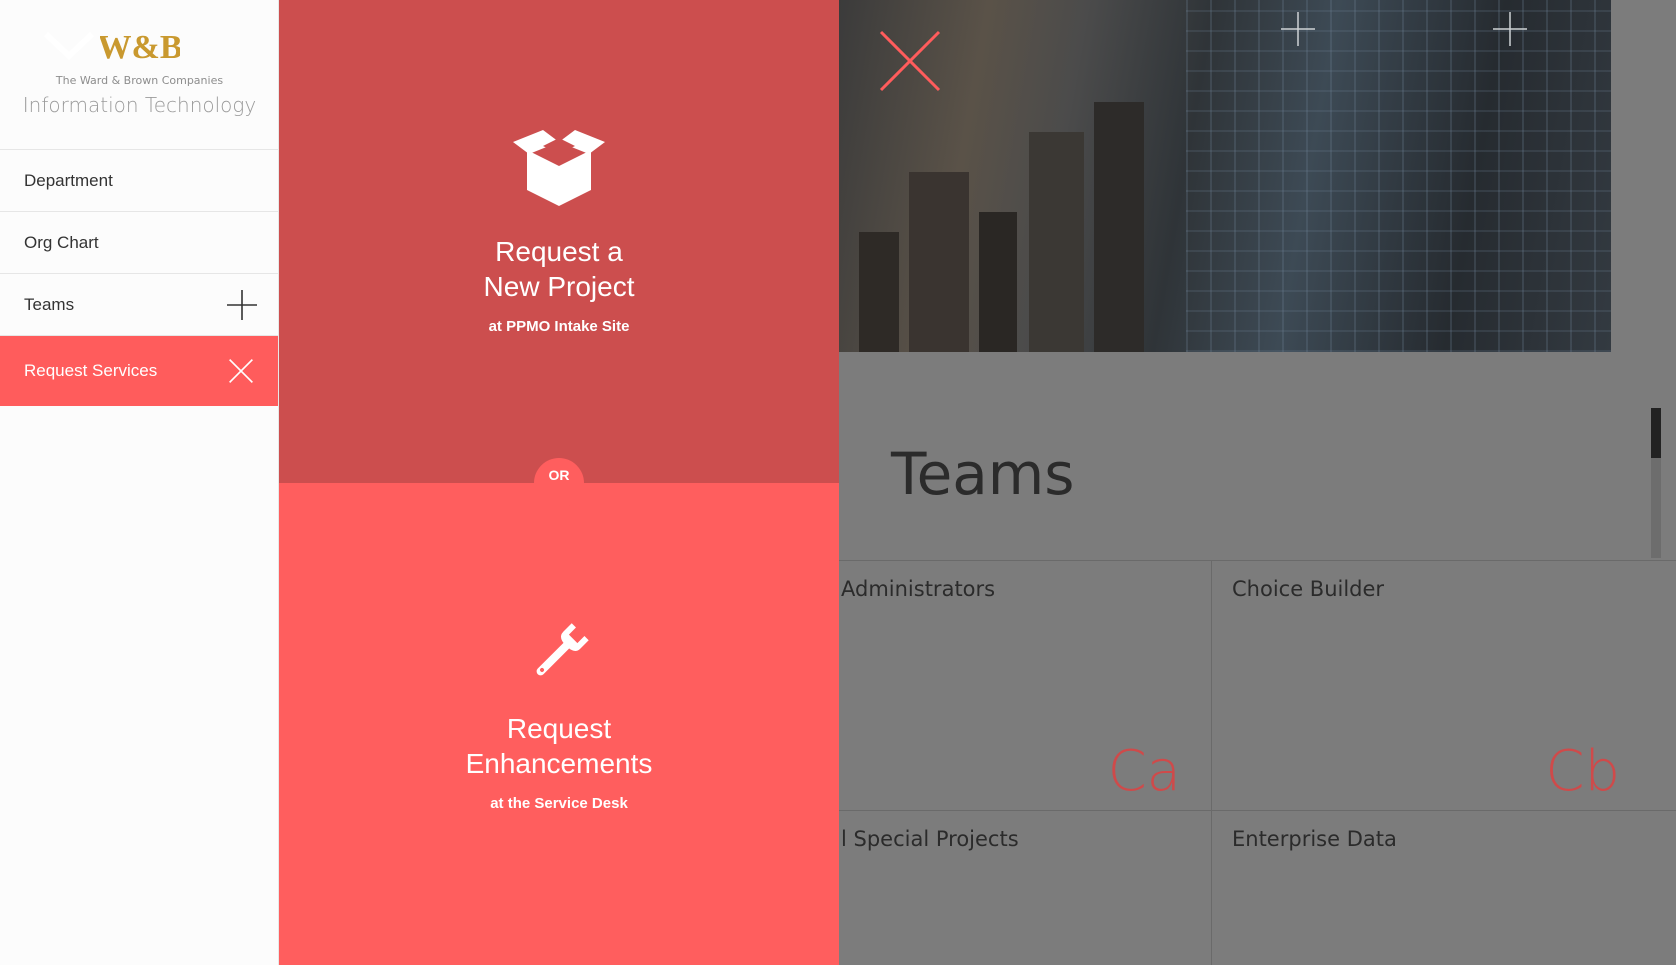  What do you see at coordinates (1656, 483) in the screenshot?
I see `scrollbar` at bounding box center [1656, 483].